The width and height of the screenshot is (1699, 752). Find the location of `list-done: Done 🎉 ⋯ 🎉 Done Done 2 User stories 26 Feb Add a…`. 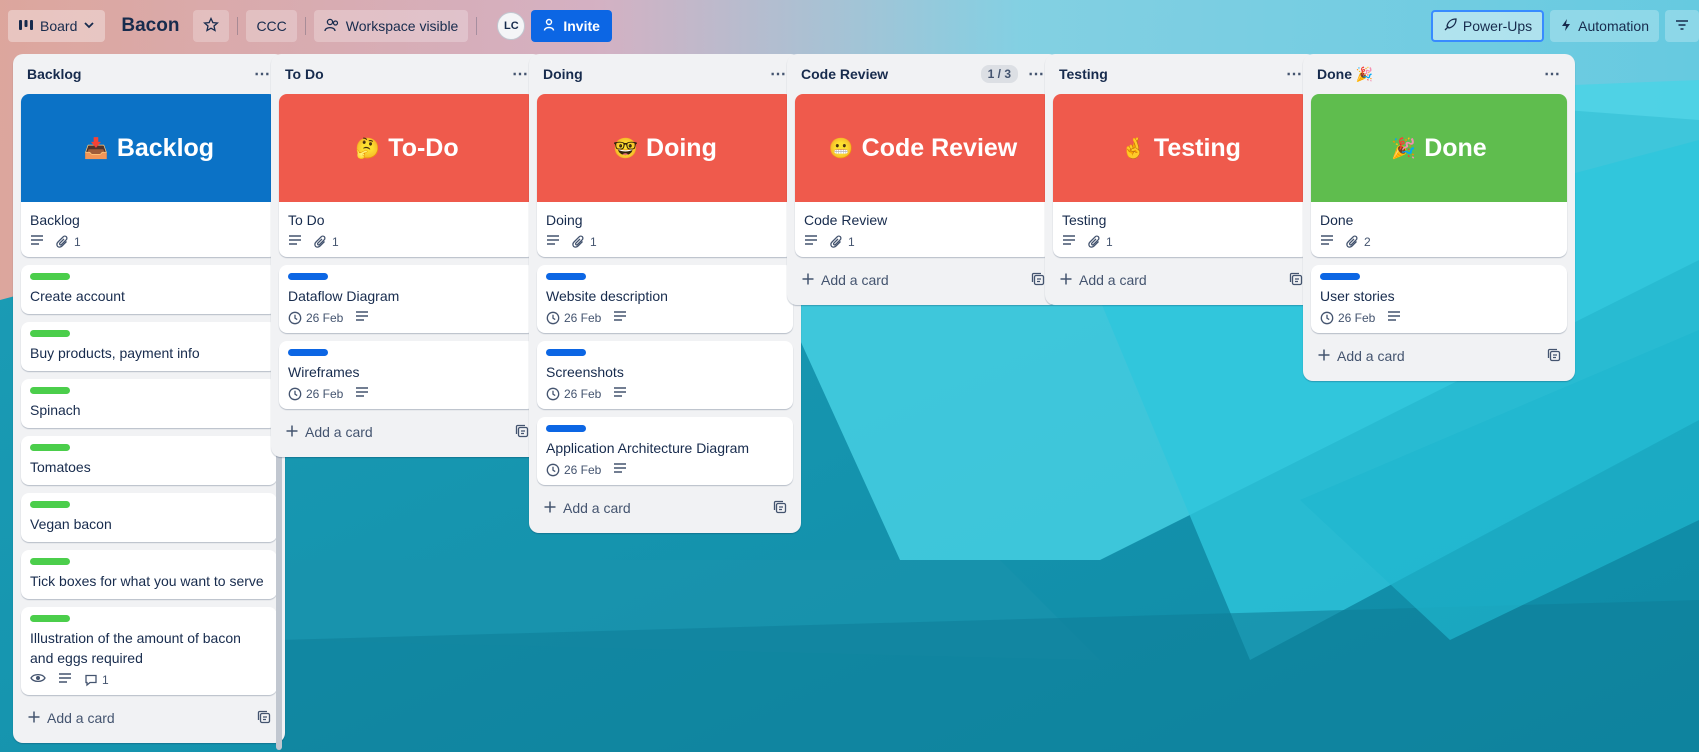

list-done: Done 🎉 ⋯ 🎉 Done Done 2 User stories 26 Feb Add a… is located at coordinates (1439, 217).